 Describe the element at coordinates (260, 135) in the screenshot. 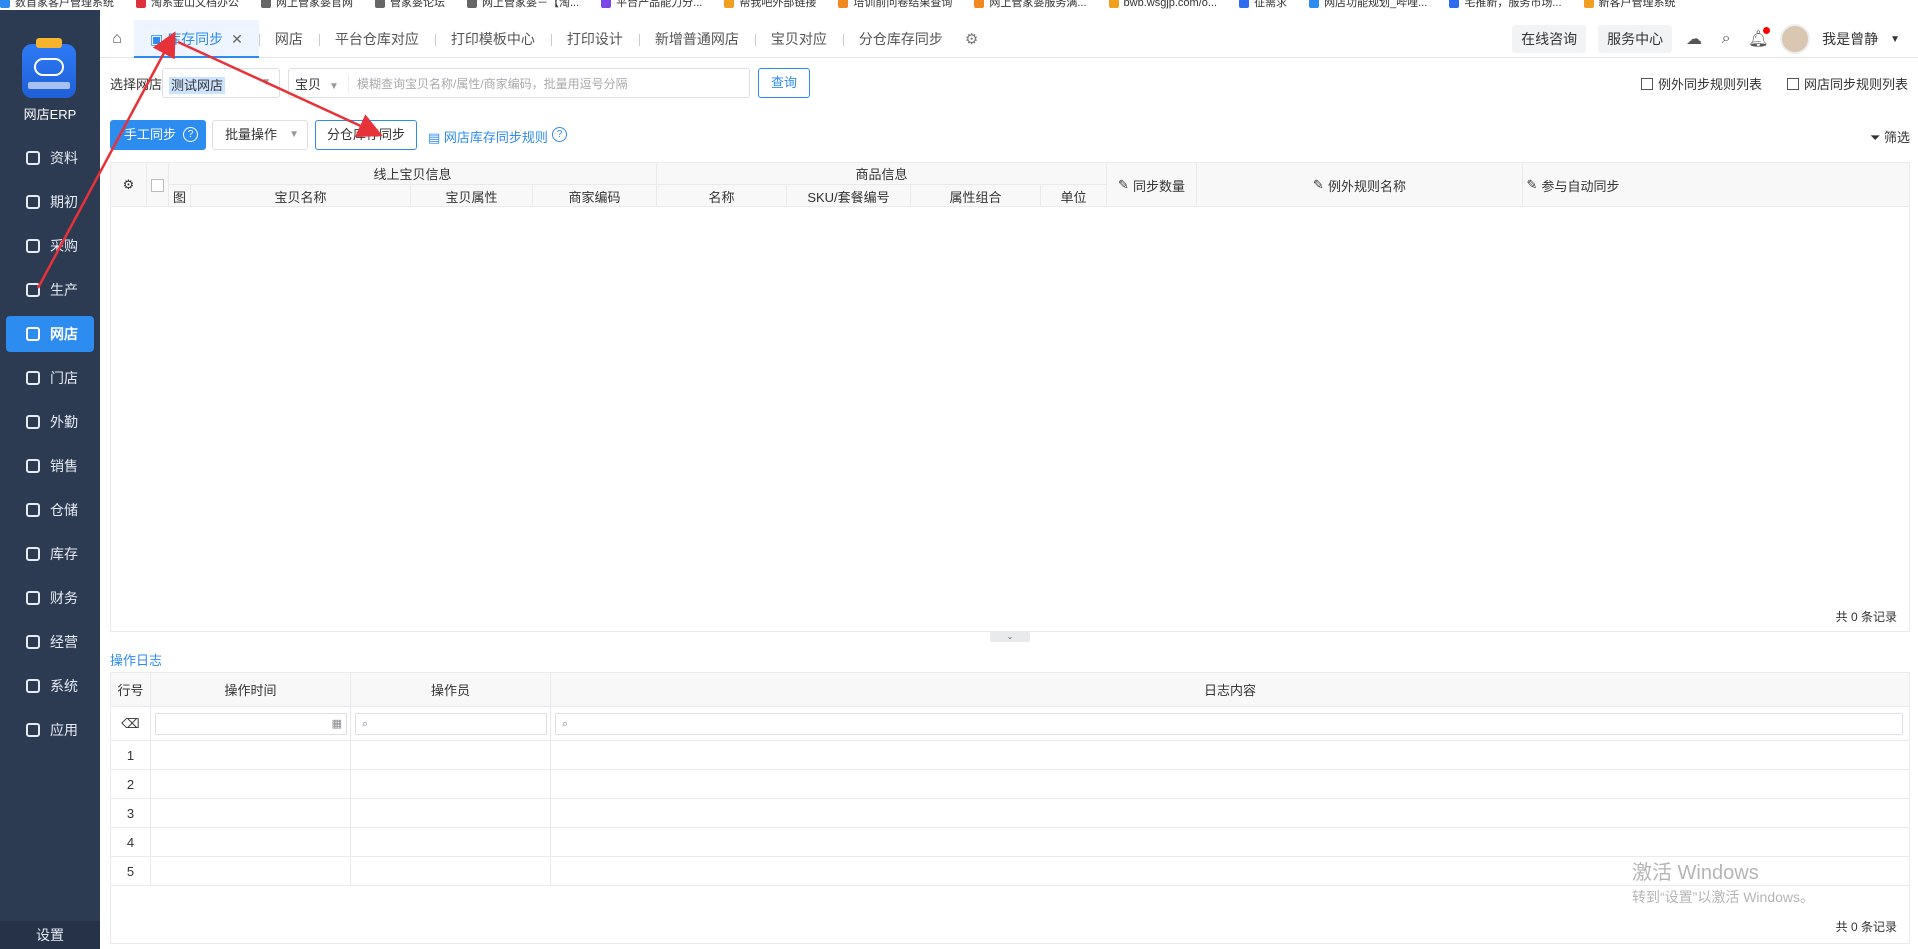

I see `batch-operation-dropdown: 批量操作 ▼` at that location.